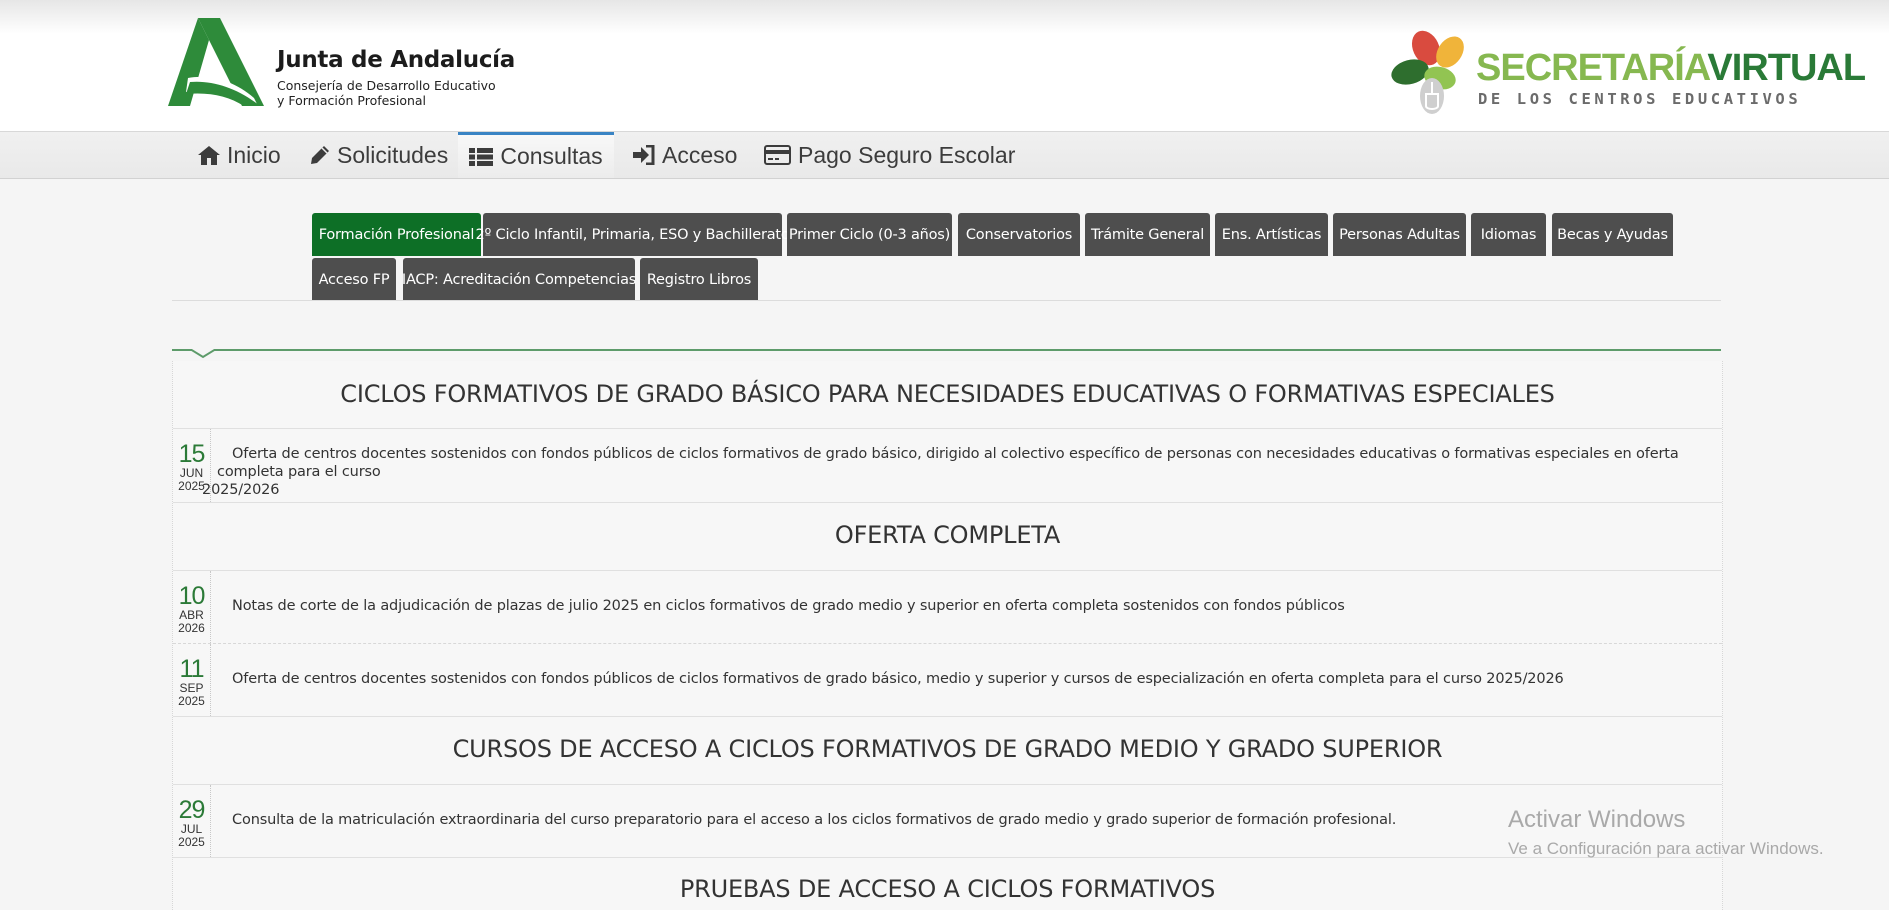 This screenshot has height=910, width=1889. I want to click on nav-inicio: Inicio, so click(239, 155).